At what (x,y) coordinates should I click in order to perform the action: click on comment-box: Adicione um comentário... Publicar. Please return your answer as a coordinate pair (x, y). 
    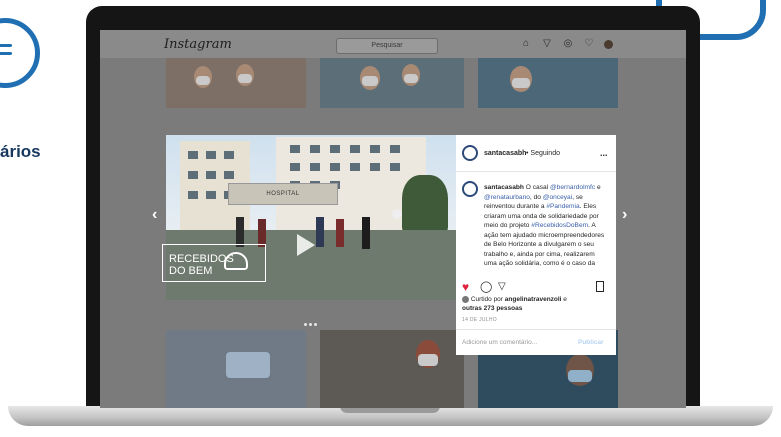
    Looking at the image, I should click on (536, 342).